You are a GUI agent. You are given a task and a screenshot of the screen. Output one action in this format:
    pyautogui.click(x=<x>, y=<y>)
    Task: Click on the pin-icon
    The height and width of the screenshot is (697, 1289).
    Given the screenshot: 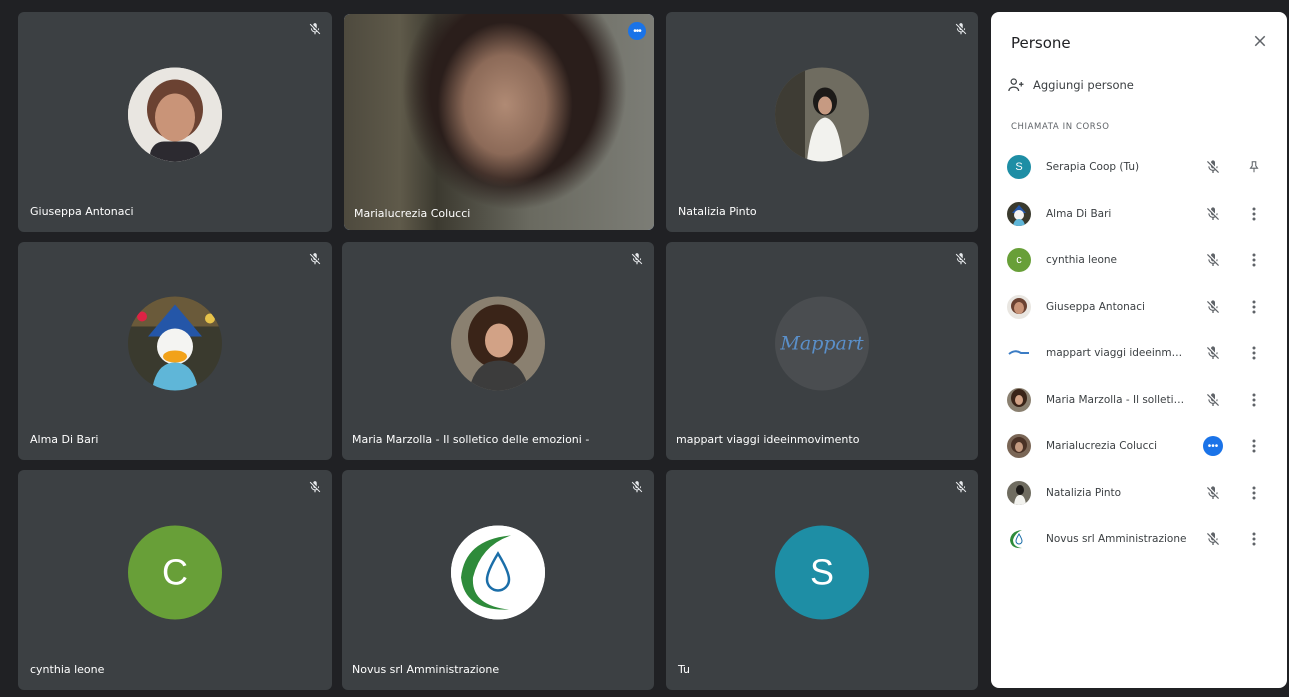 What is the action you would take?
    pyautogui.click(x=1254, y=167)
    